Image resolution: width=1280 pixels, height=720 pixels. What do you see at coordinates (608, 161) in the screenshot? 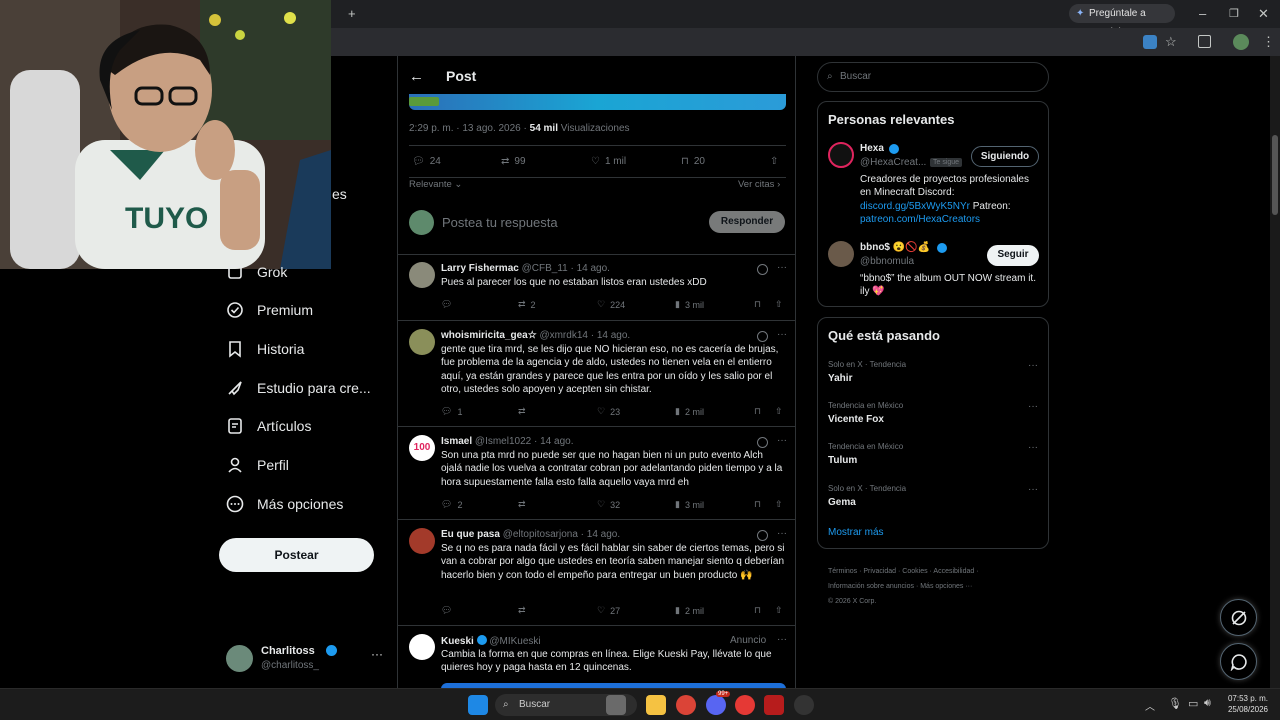
I see `like-button: ♡ 1 mil` at bounding box center [608, 161].